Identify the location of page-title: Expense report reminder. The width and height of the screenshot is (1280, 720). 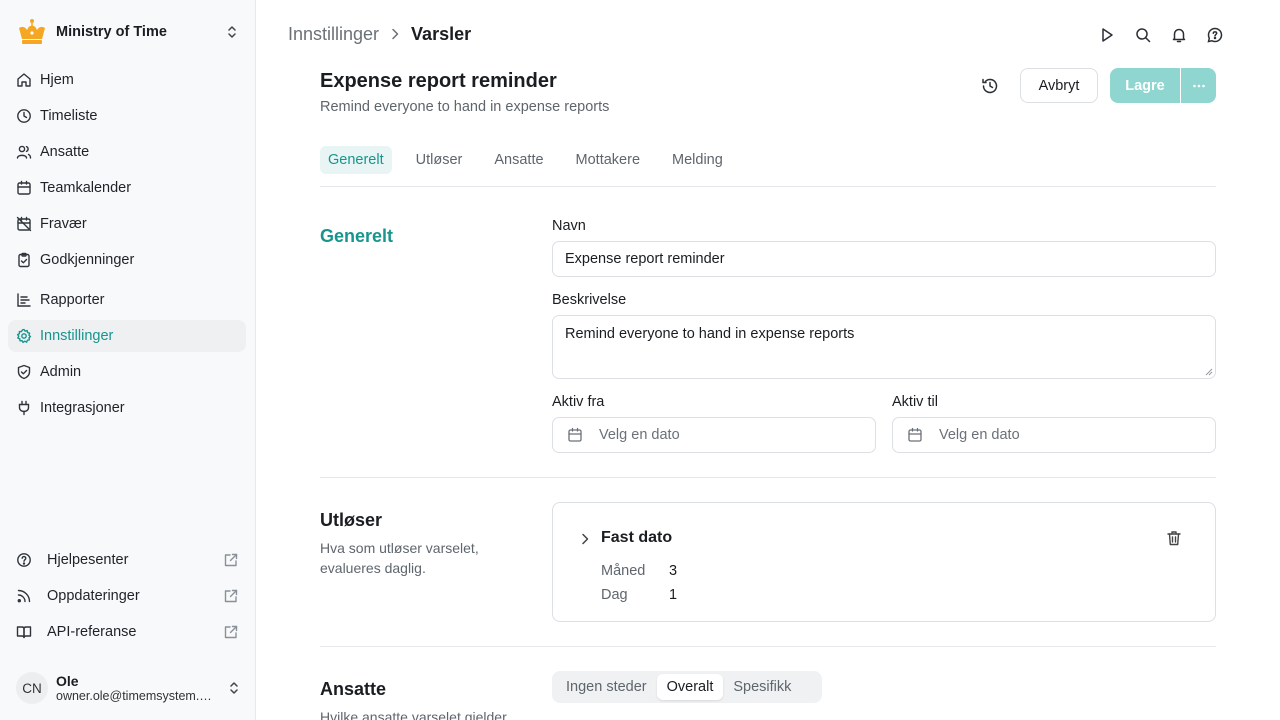
(438, 81).